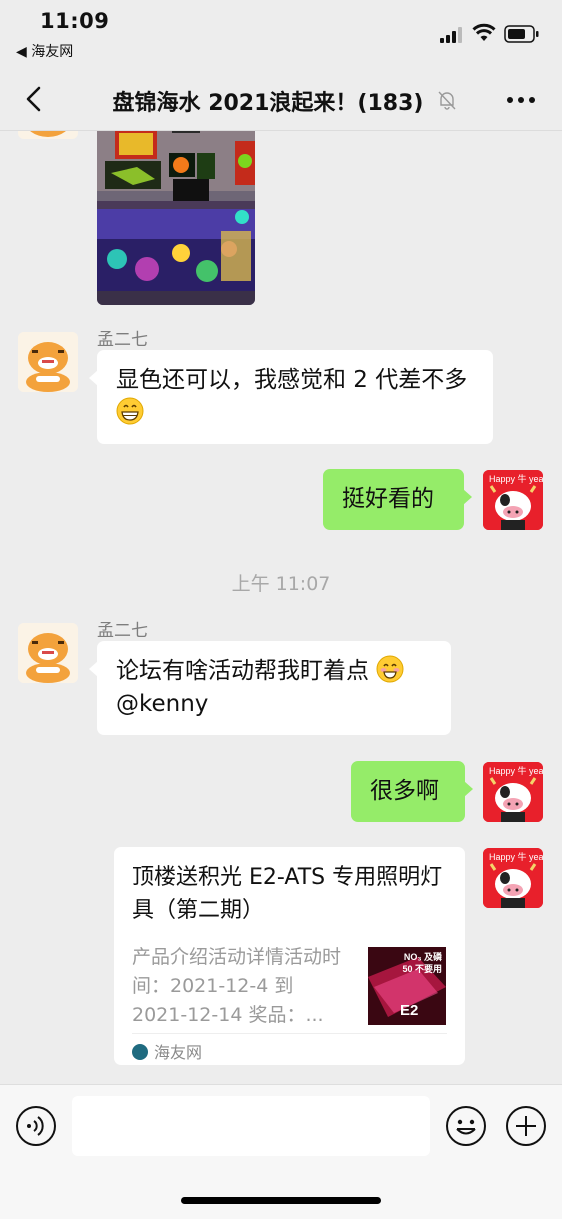 The height and width of the screenshot is (1219, 562). Describe the element at coordinates (466, 1126) in the screenshot. I see `emoji-icon` at that location.